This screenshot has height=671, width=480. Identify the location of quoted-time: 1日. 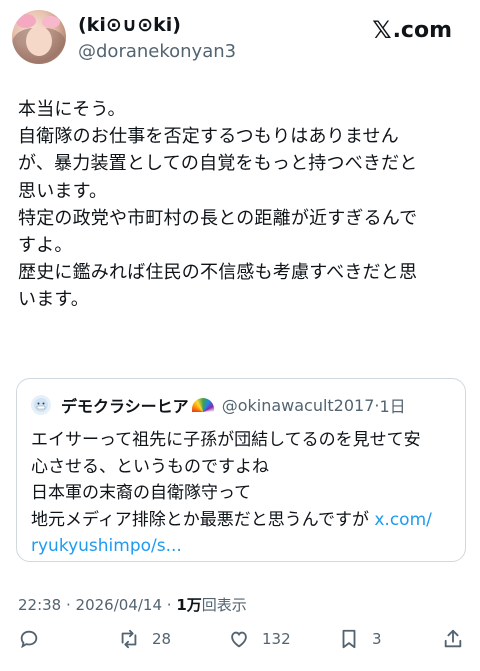
(393, 405).